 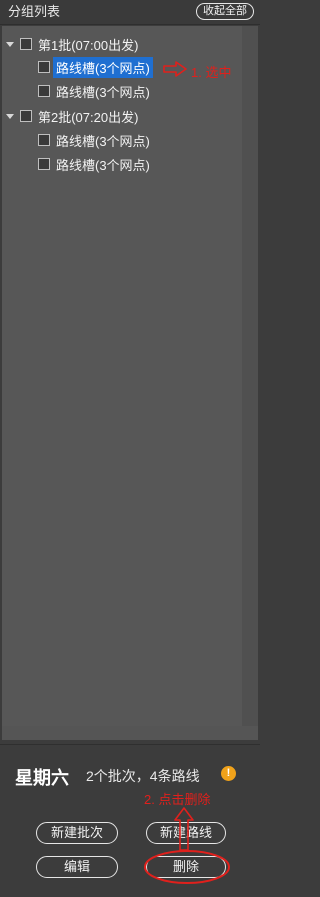 What do you see at coordinates (250, 376) in the screenshot?
I see `vertical-scrollbar` at bounding box center [250, 376].